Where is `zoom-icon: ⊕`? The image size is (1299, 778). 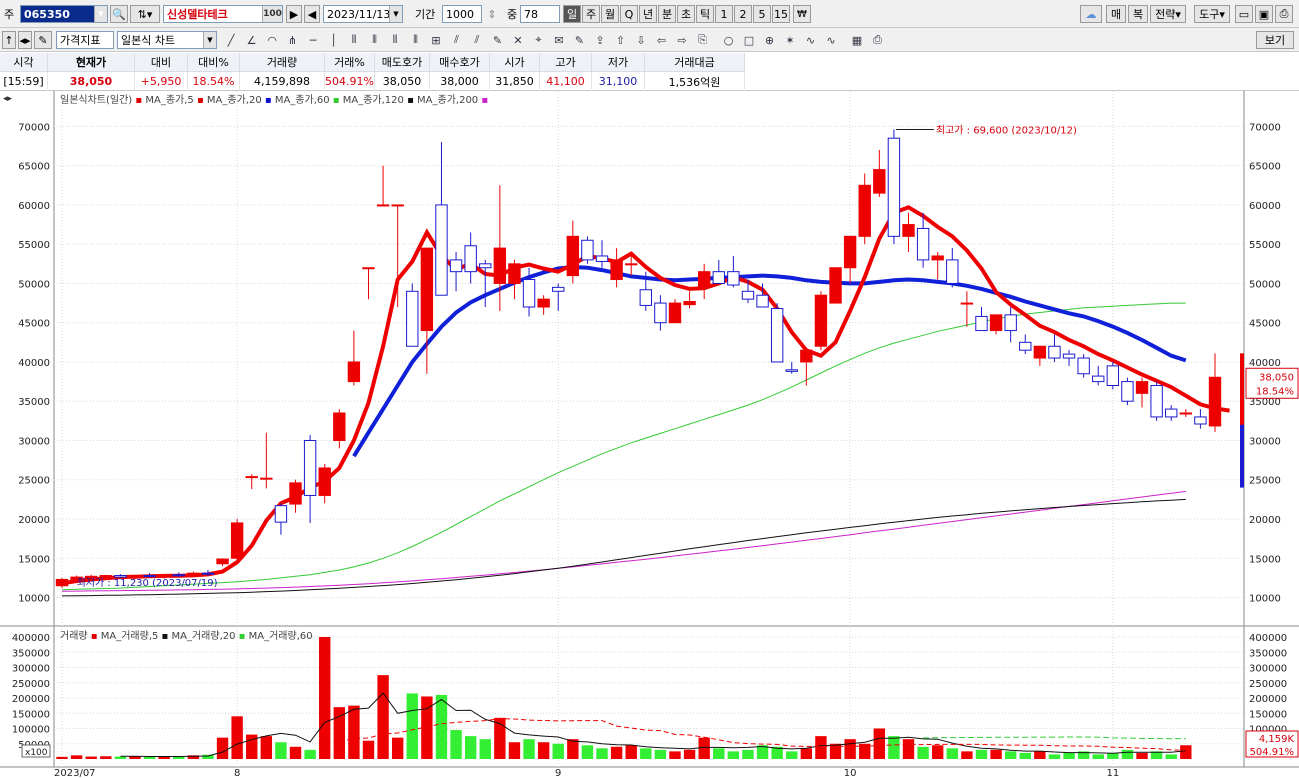 zoom-icon: ⊕ is located at coordinates (770, 40).